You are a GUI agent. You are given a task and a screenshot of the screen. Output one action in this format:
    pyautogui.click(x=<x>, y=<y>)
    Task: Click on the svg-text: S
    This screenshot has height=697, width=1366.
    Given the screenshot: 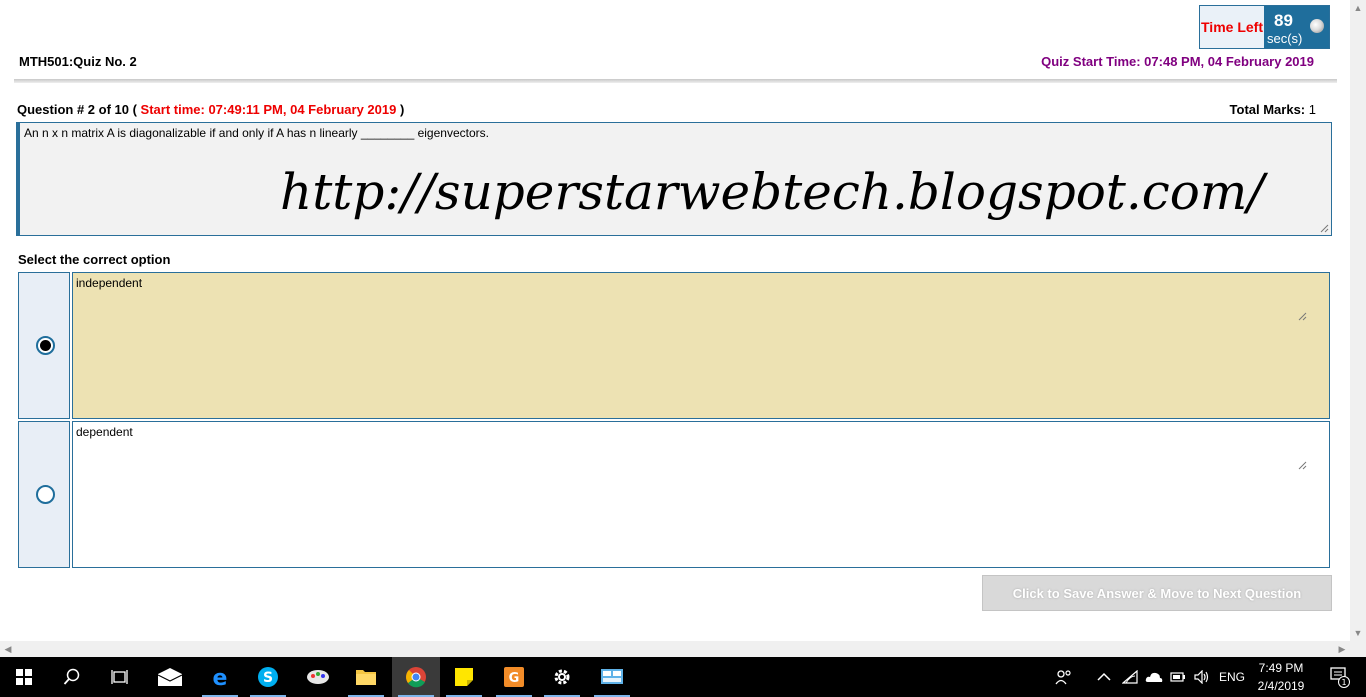 What is the action you would take?
    pyautogui.click(x=268, y=678)
    